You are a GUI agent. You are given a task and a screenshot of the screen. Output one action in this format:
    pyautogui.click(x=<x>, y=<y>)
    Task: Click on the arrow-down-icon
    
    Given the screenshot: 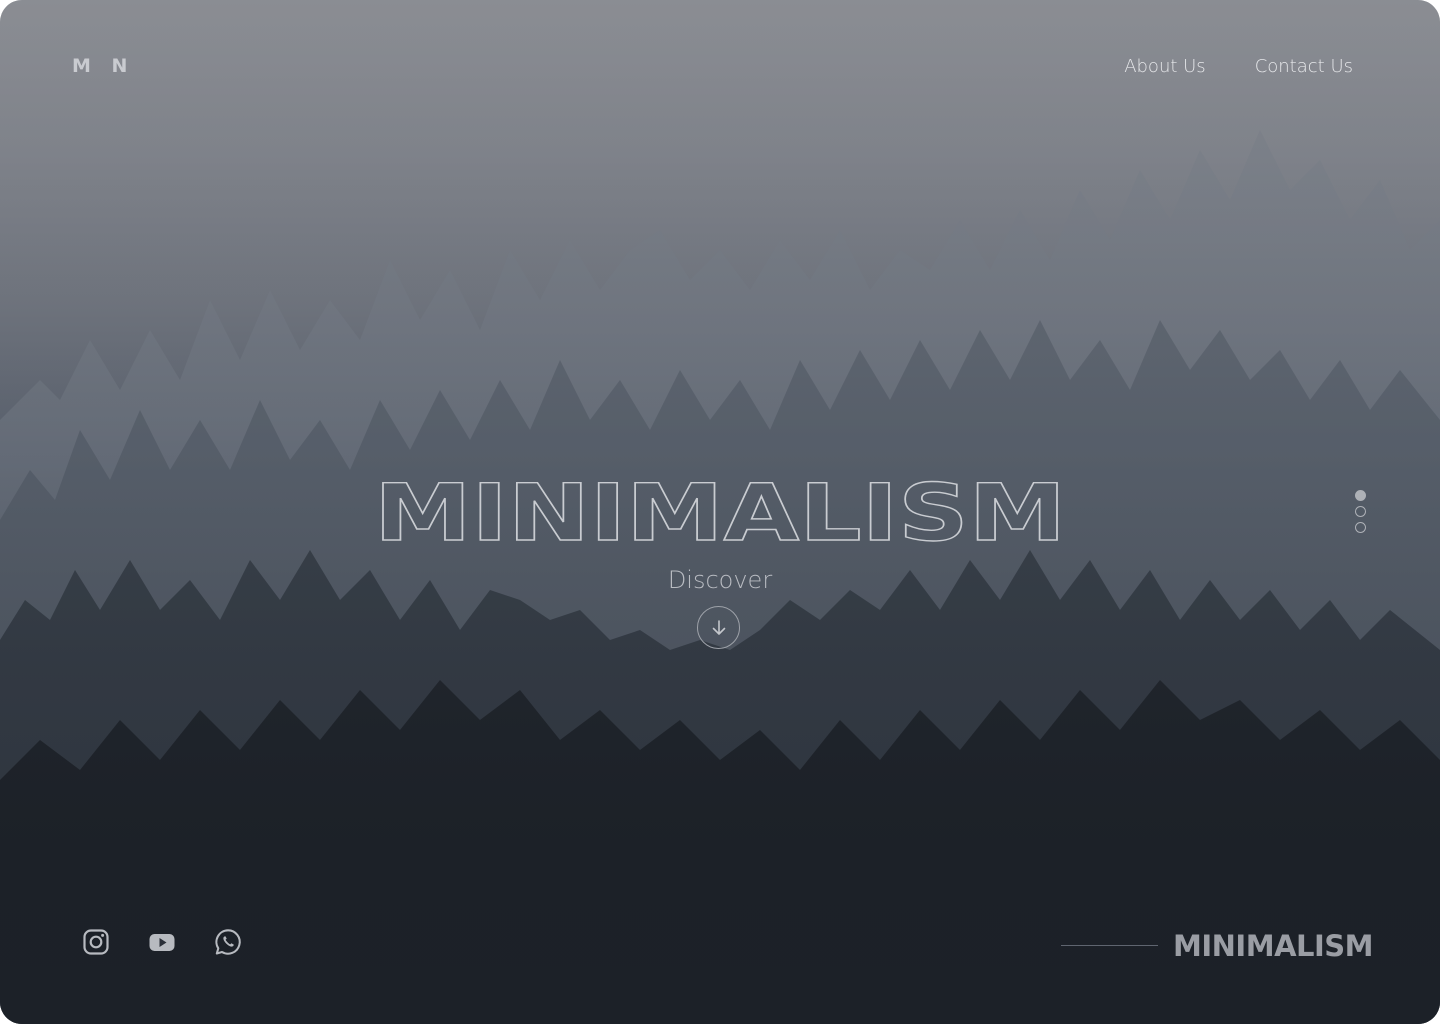 What is the action you would take?
    pyautogui.click(x=718, y=627)
    